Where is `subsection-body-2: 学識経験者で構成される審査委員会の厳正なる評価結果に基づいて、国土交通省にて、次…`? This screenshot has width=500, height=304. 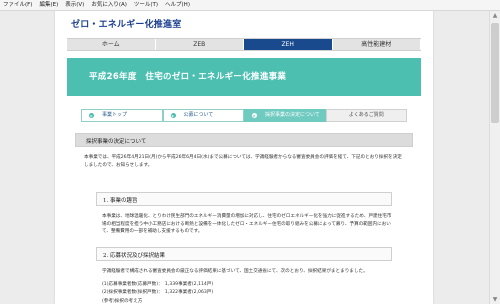
subsection-body-2: 学識経験者で構成される審査委員会の厳正なる評価結果に基づいて、国土交通省にて、次… is located at coordinates (235, 271).